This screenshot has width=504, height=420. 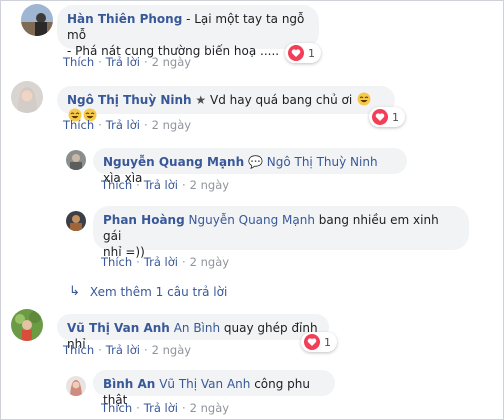 I want to click on commenter-name: Bình An, so click(x=129, y=384).